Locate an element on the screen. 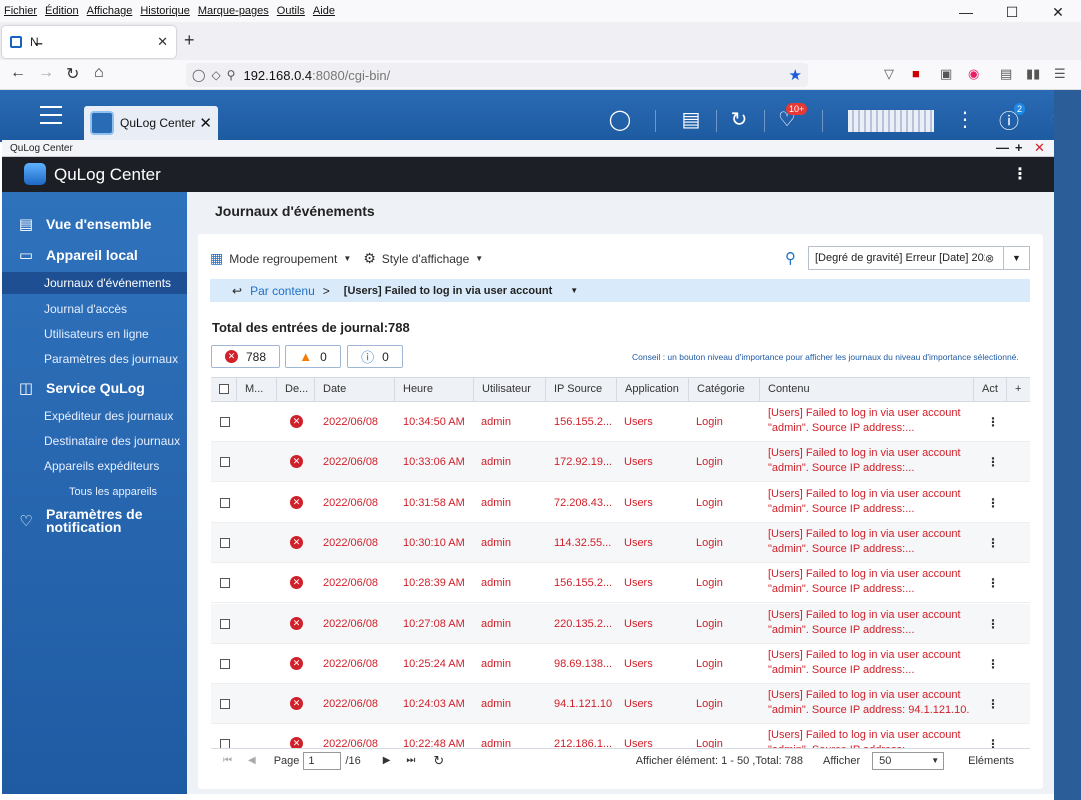 The image size is (1081, 800). menu-edition: Édition is located at coordinates (62, 11).